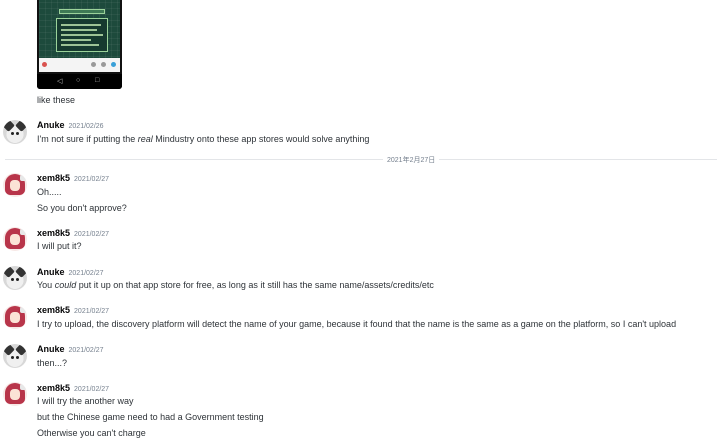 The width and height of the screenshot is (720, 447). I want to click on message-text: So you don't approve?, so click(82, 208).